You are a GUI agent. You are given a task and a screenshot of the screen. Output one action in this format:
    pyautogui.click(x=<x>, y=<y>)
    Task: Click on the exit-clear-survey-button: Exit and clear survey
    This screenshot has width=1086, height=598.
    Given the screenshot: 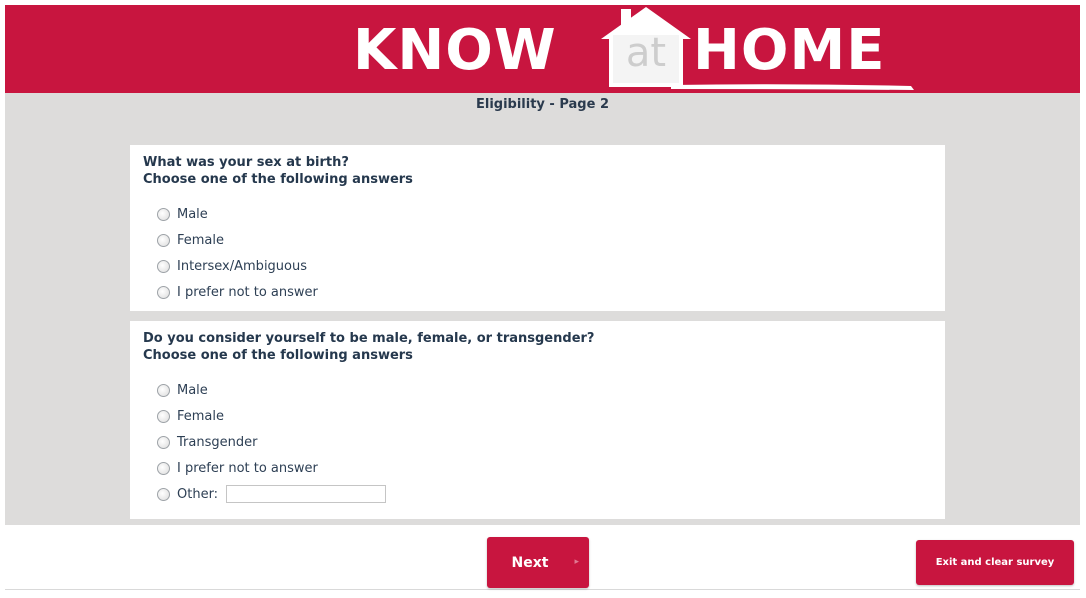 What is the action you would take?
    pyautogui.click(x=995, y=562)
    